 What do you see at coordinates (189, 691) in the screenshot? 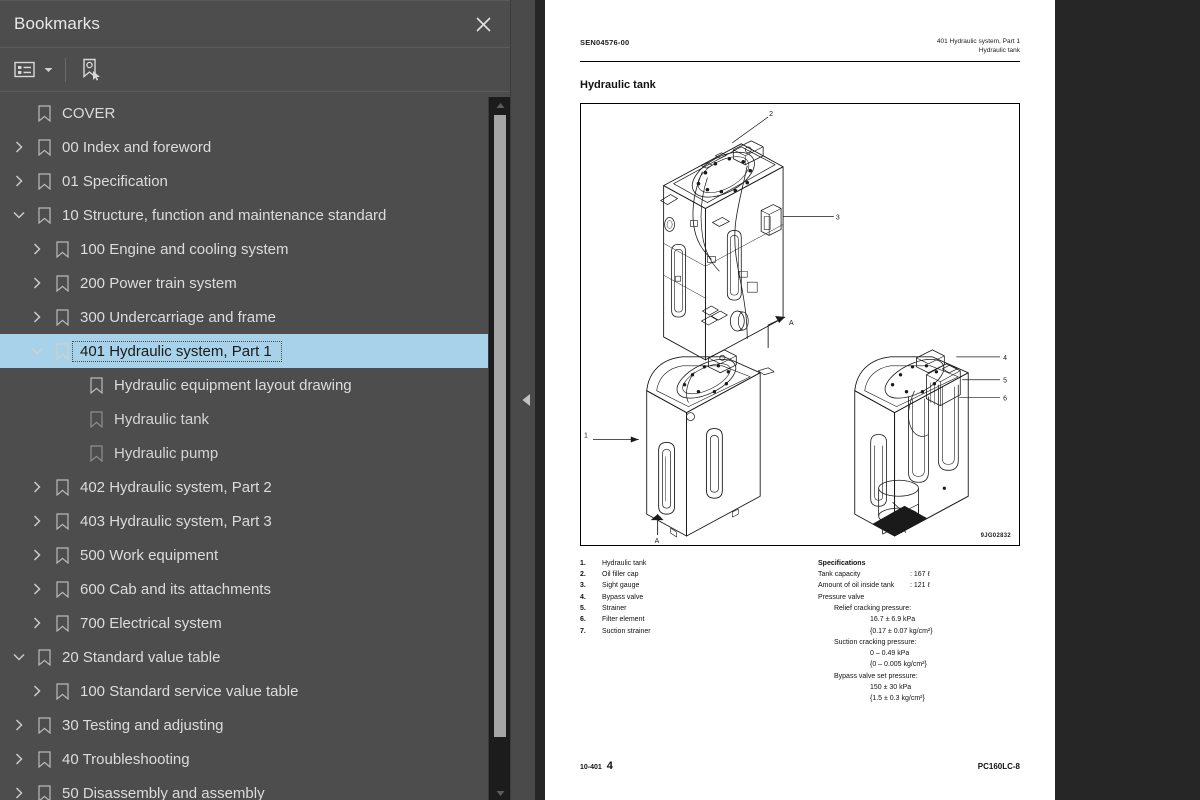
I see `bookmark-item-label: 100 Standard service value table` at bounding box center [189, 691].